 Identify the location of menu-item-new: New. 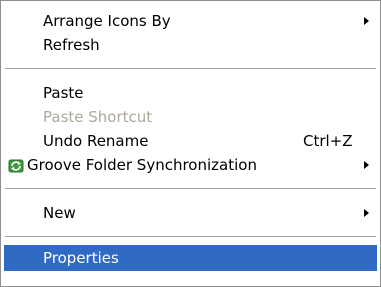
(190, 213).